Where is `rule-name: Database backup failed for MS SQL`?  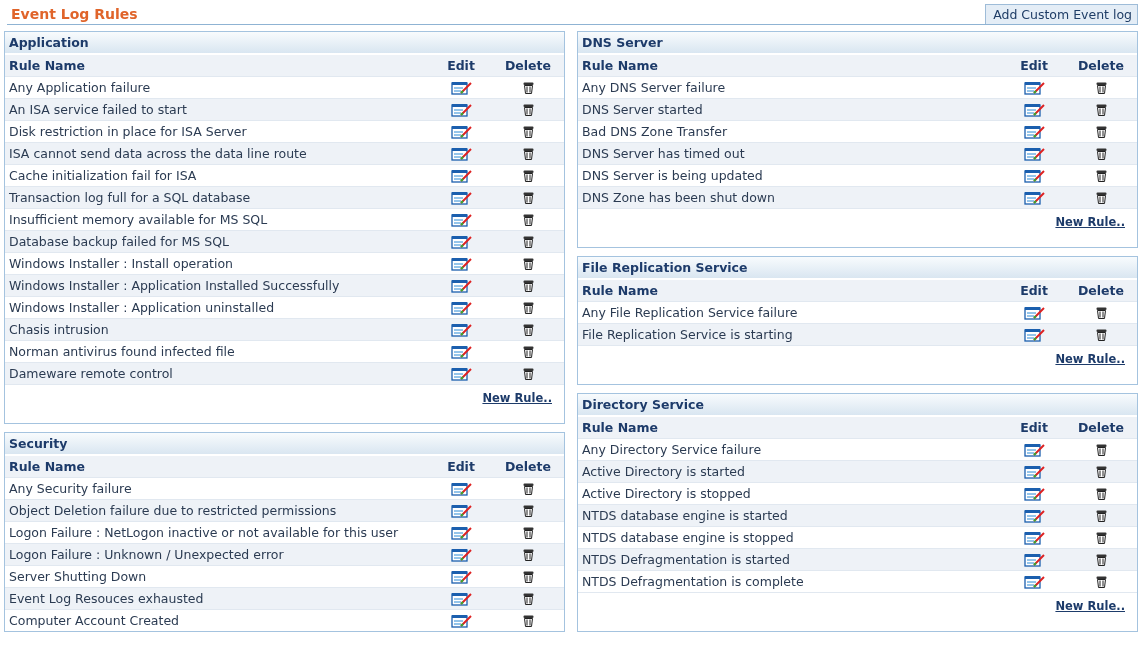
rule-name: Database backup failed for MS SQL is located at coordinates (119, 241).